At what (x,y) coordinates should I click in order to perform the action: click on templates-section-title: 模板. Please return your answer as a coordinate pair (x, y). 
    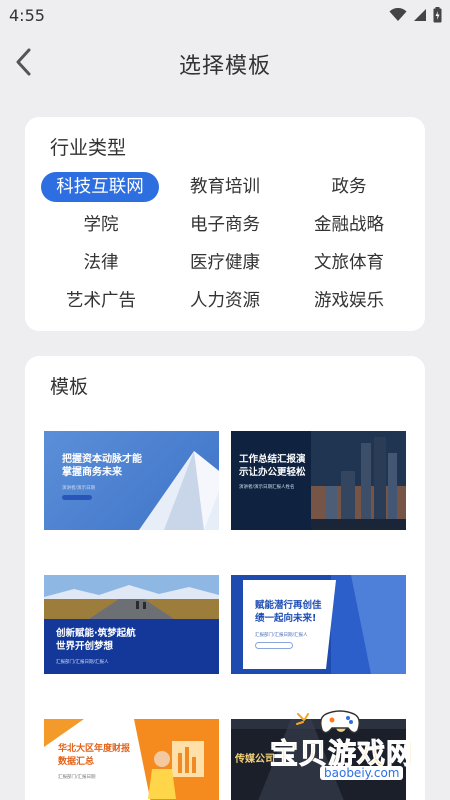
    Looking at the image, I should click on (69, 387).